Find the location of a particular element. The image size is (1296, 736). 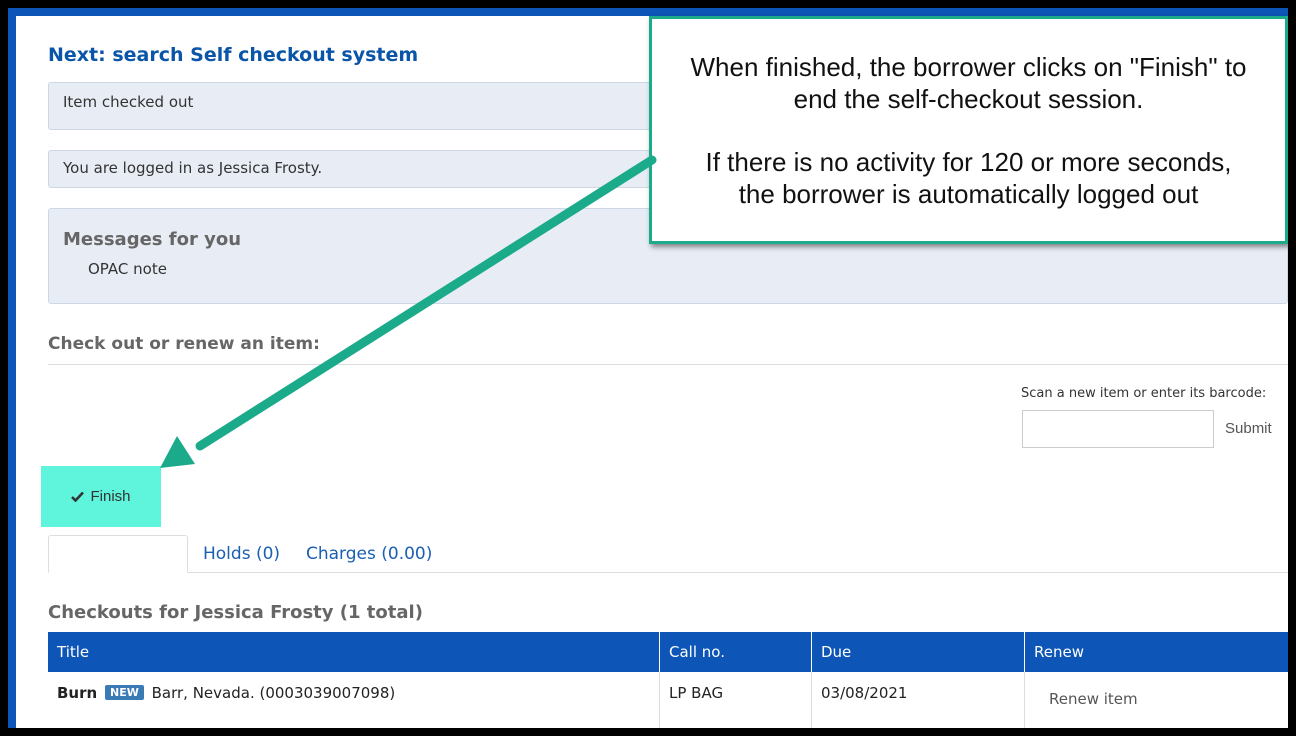

cell-title: Burn NEW Barr, Nevada. (0003039007098) is located at coordinates (354, 700).